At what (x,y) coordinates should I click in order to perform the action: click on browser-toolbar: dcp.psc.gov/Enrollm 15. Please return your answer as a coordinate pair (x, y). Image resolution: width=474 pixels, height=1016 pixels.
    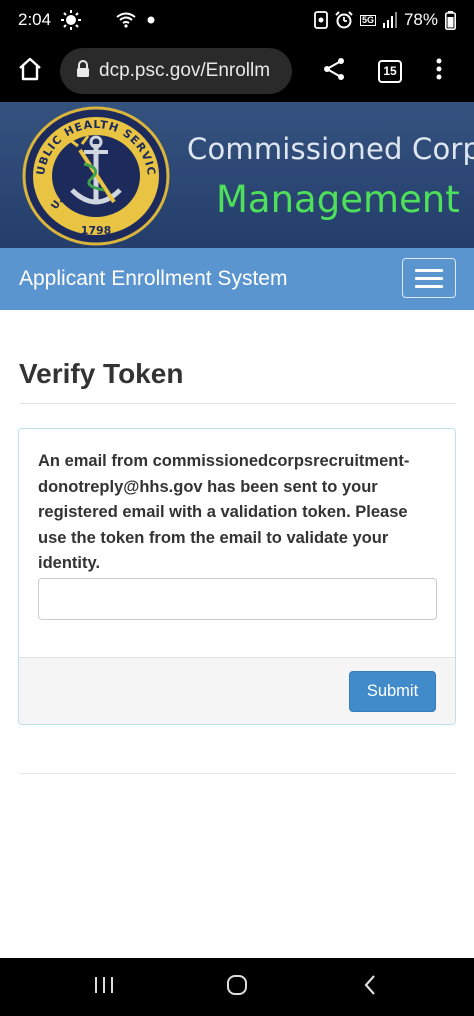
    Looking at the image, I should click on (237, 71).